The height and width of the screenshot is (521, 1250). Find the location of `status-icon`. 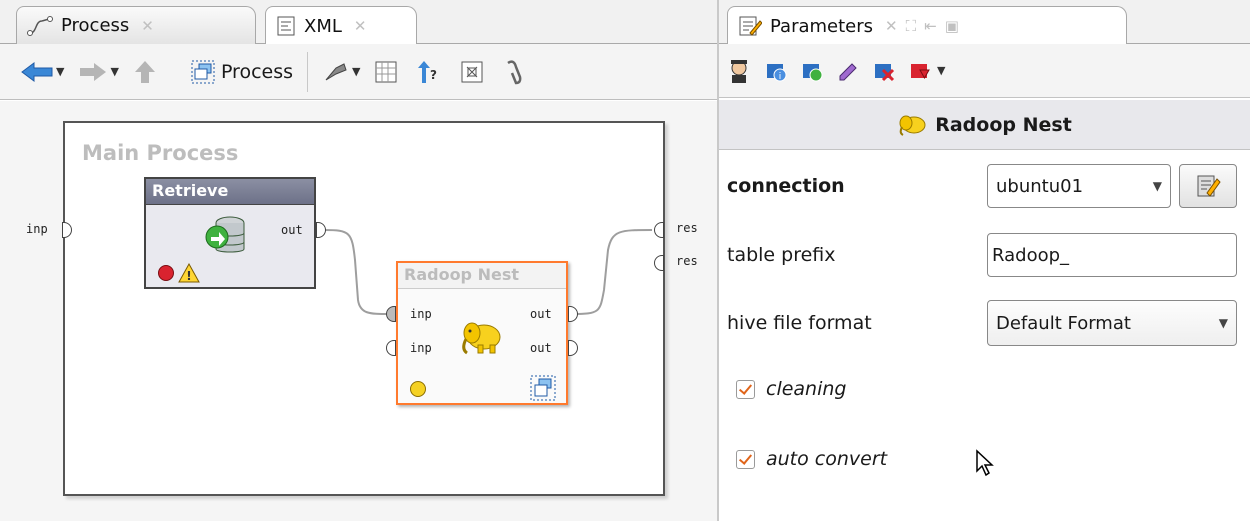

status-icon is located at coordinates (418, 389).